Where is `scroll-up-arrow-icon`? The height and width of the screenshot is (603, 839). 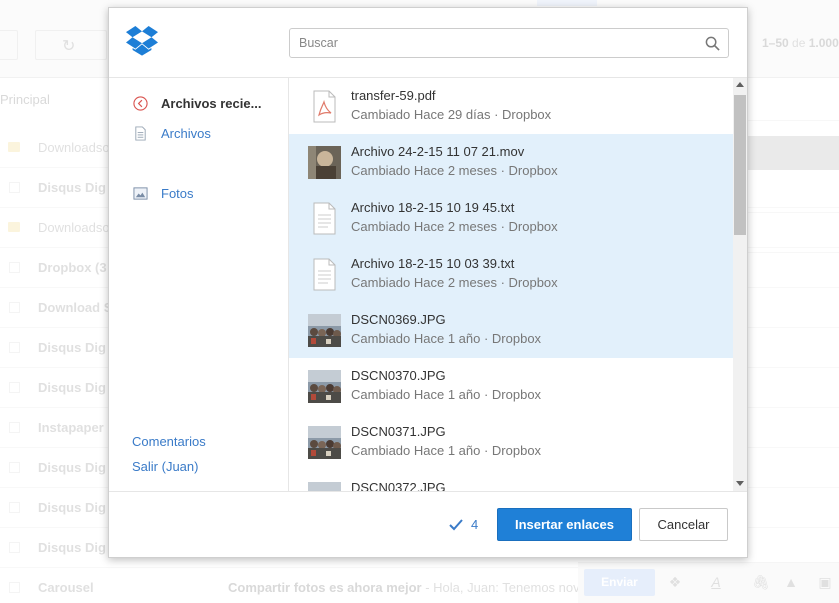 scroll-up-arrow-icon is located at coordinates (740, 84).